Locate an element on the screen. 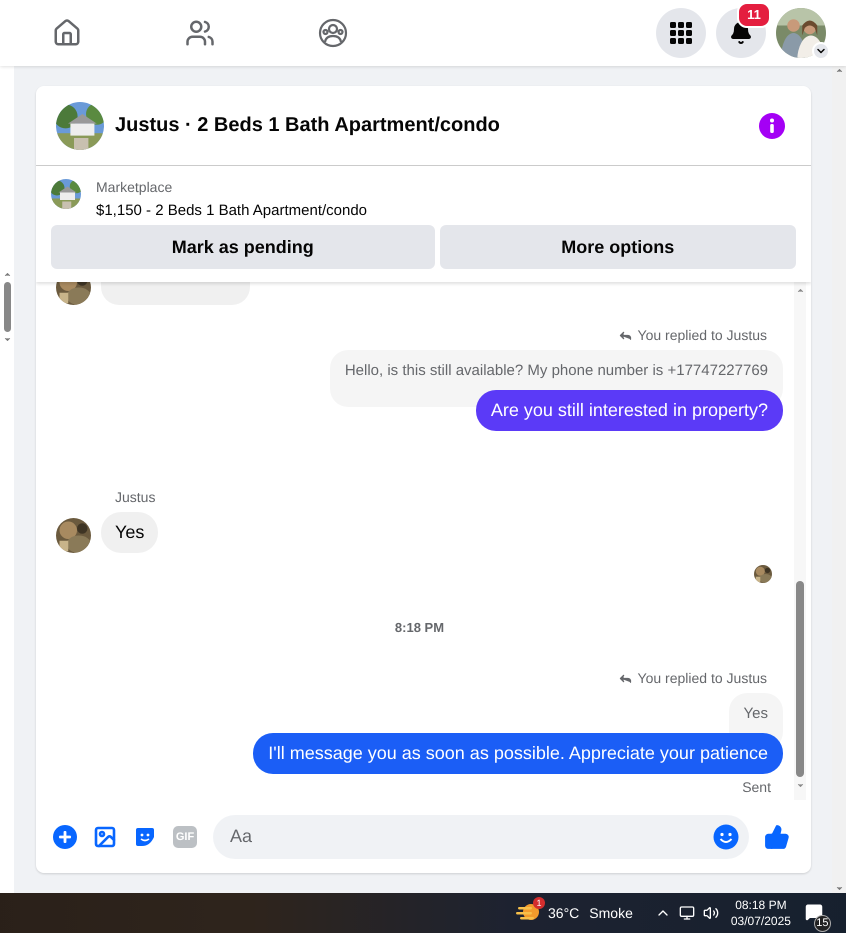  groups-icon is located at coordinates (333, 33).